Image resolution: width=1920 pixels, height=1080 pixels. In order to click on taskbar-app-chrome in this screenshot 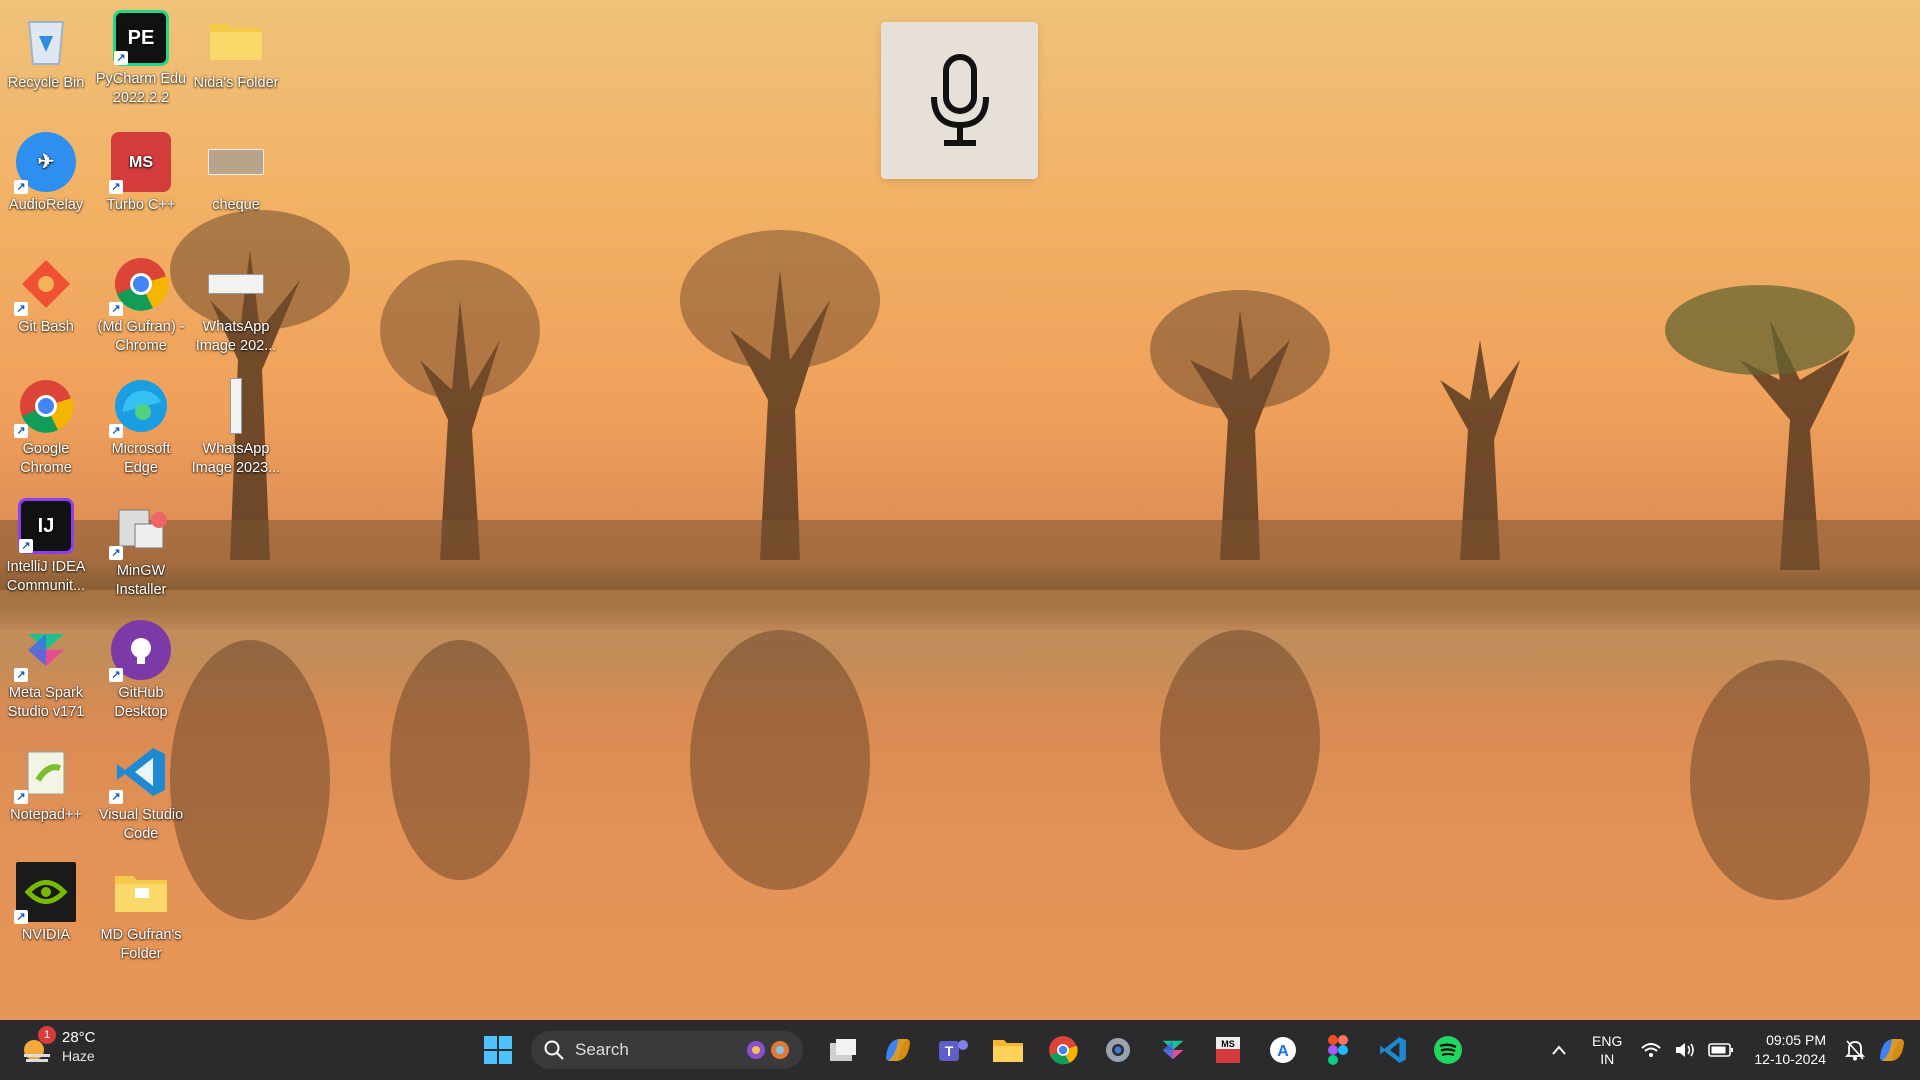, I will do `click(1063, 1050)`.